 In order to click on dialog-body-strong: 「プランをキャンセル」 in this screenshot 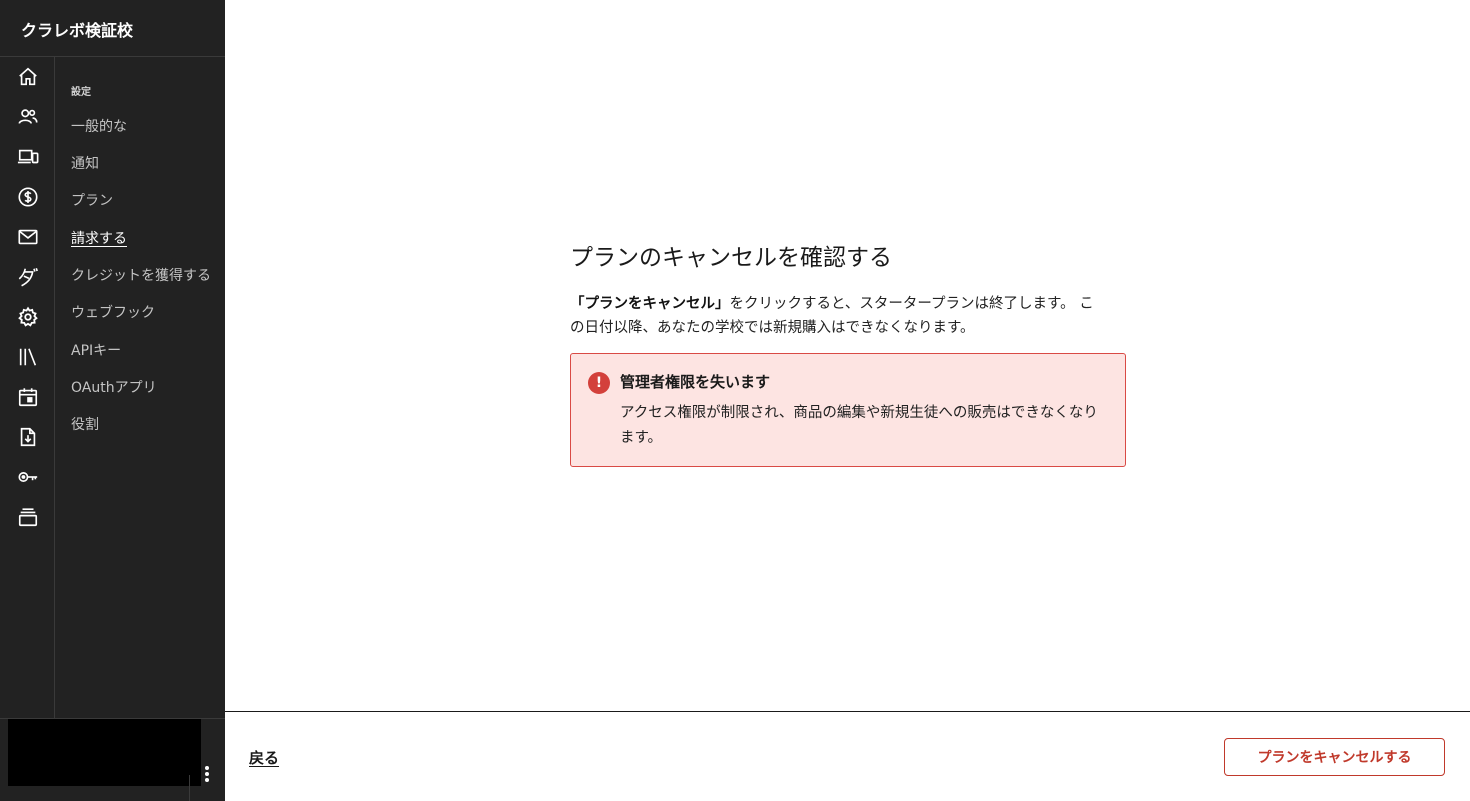, I will do `click(650, 304)`.